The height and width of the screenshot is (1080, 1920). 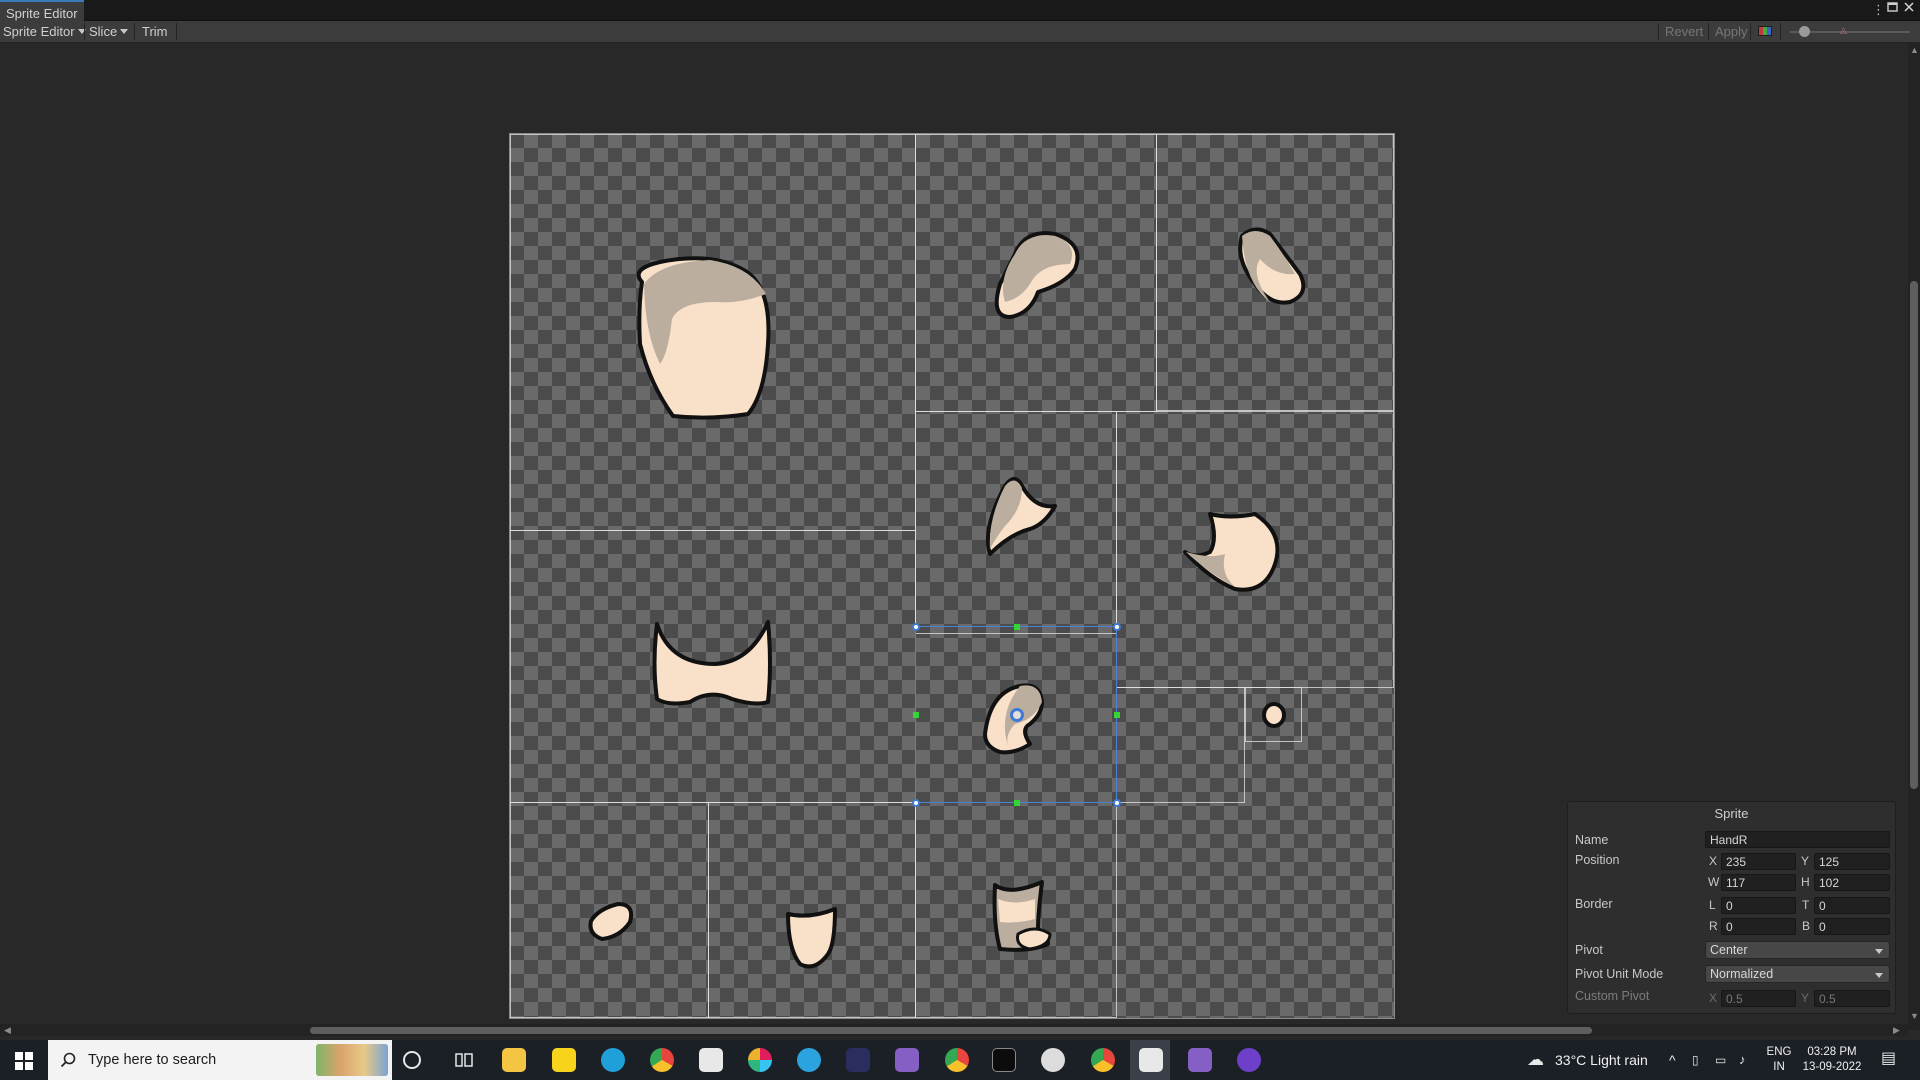 What do you see at coordinates (1779, 1060) in the screenshot?
I see `language-indicator: ENG IN` at bounding box center [1779, 1060].